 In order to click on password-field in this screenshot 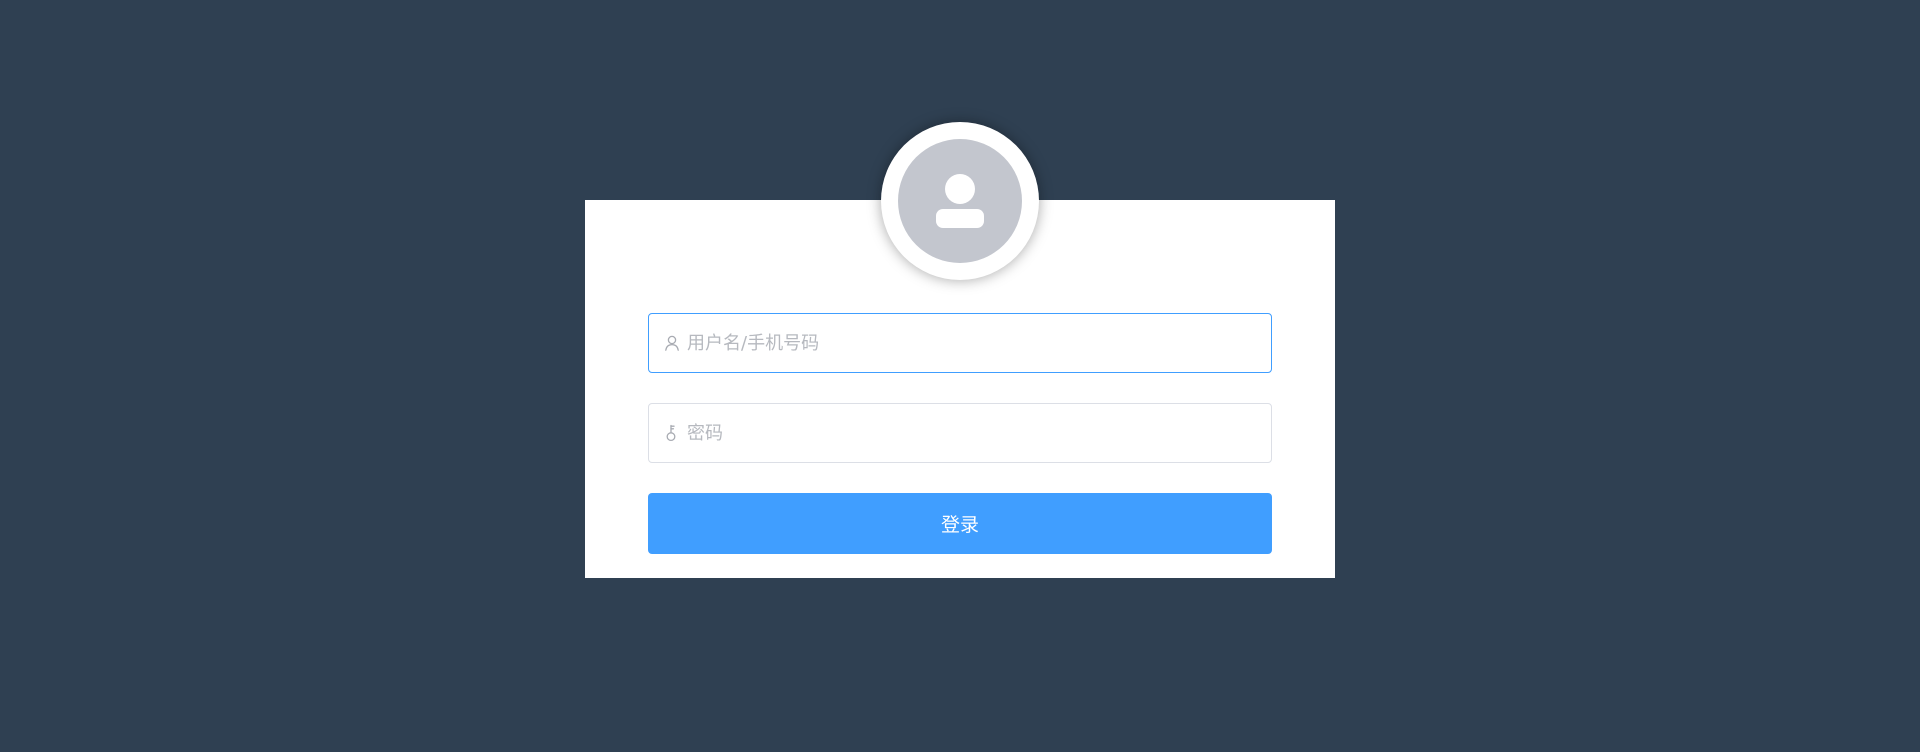, I will do `click(960, 433)`.